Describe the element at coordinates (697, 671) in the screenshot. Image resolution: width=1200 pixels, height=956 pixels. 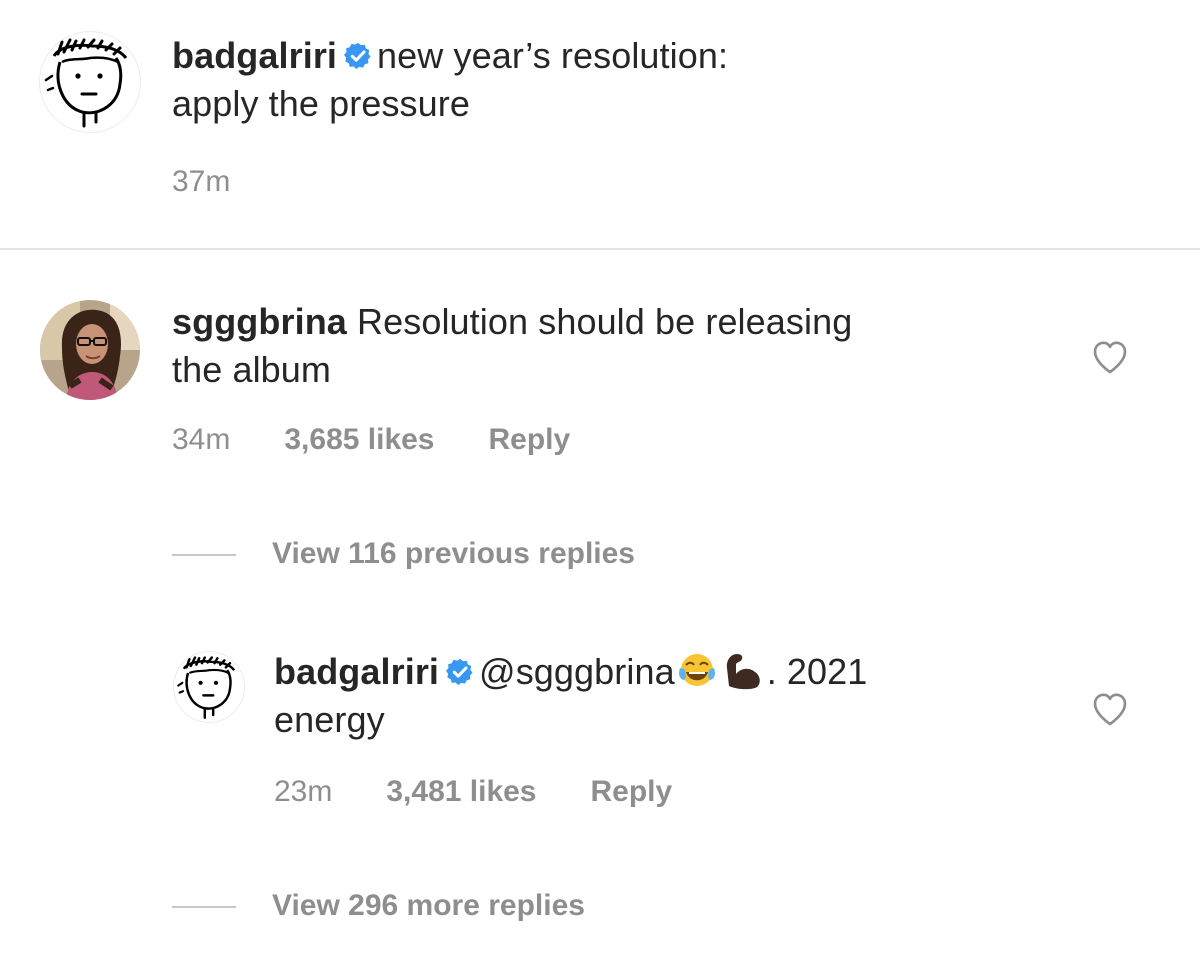
I see `face-with-tears-of-joy-icon` at that location.